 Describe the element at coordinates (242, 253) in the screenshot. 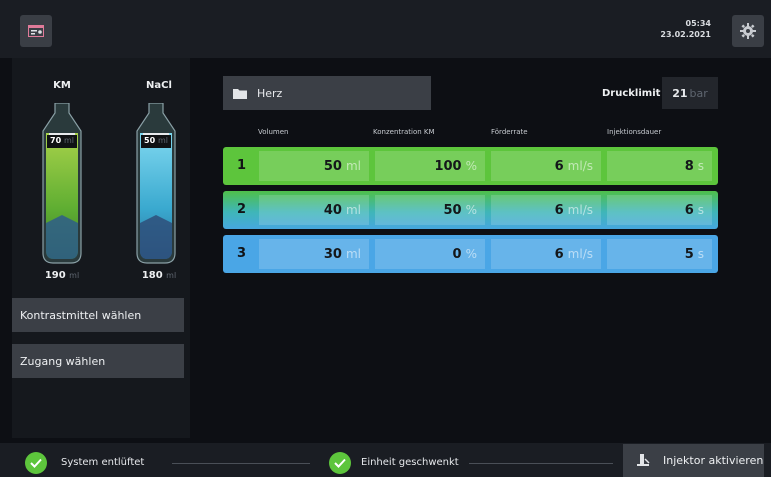

I see `phase-number: 3` at that location.